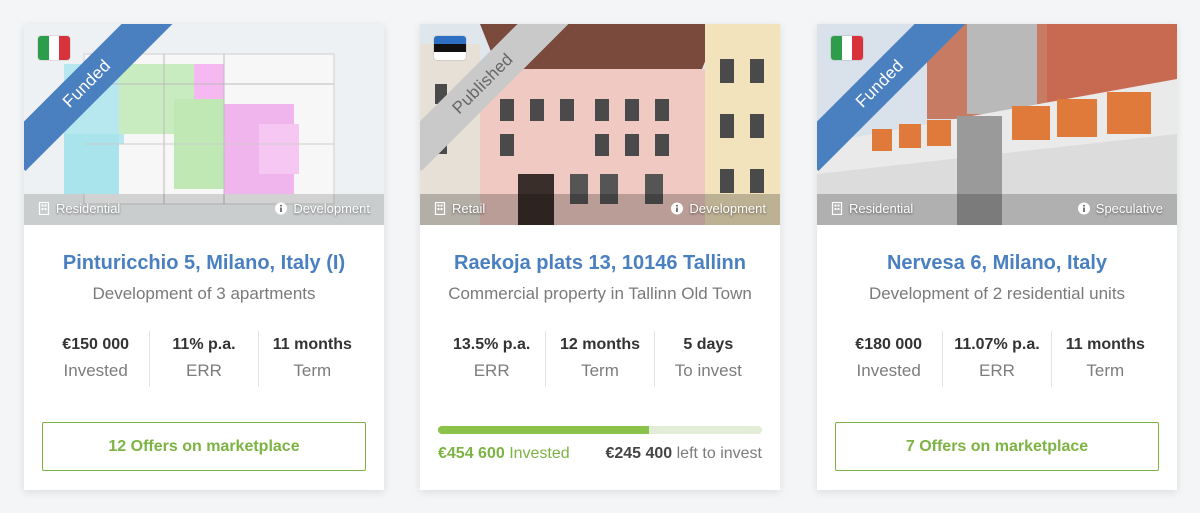  Describe the element at coordinates (719, 453) in the screenshot. I see `left-to-invest-label: left to invest` at that location.